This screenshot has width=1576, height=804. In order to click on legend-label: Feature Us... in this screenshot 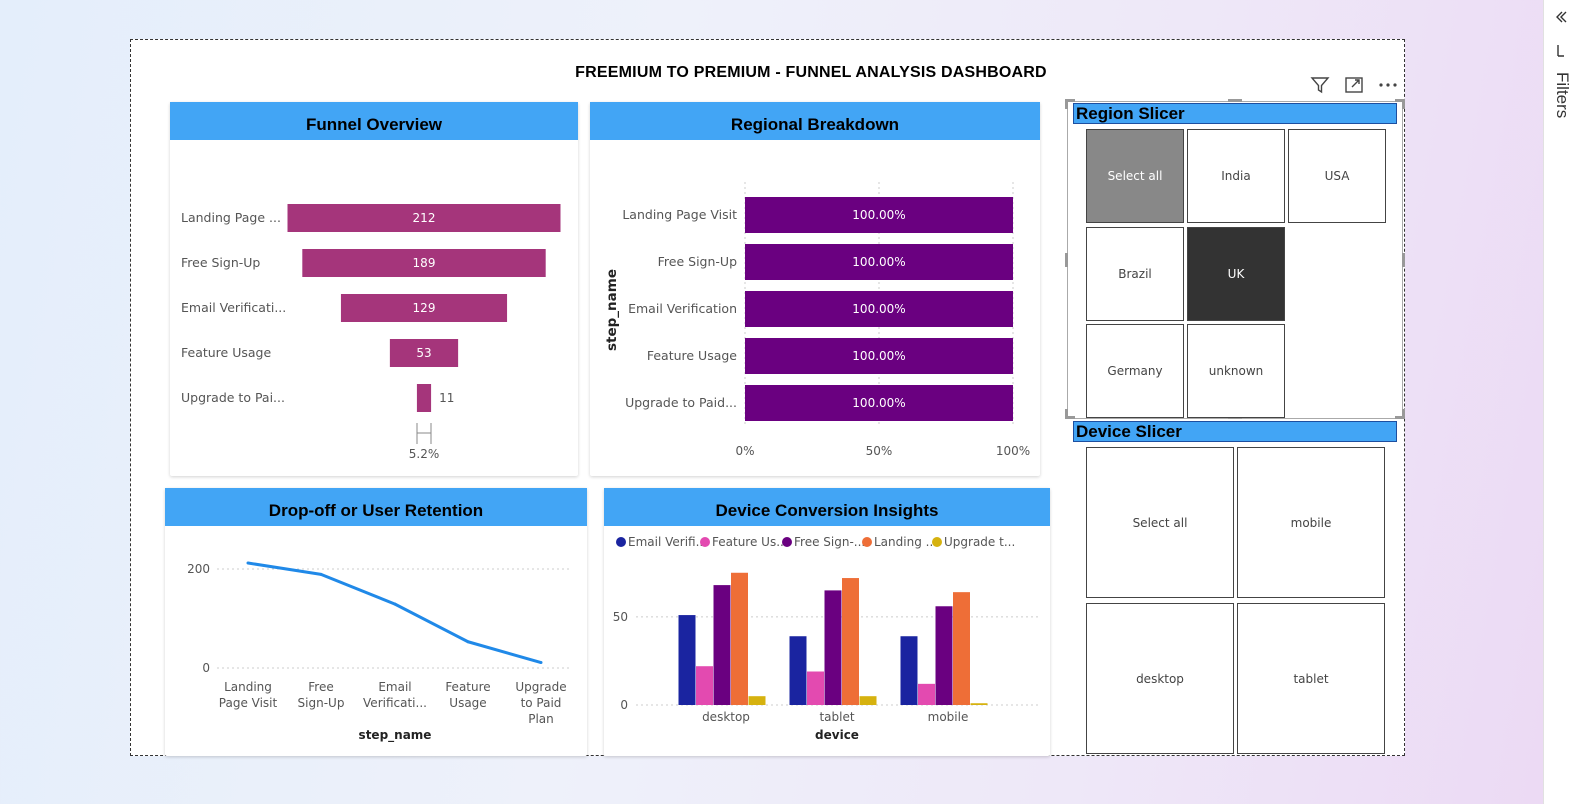, I will do `click(750, 542)`.